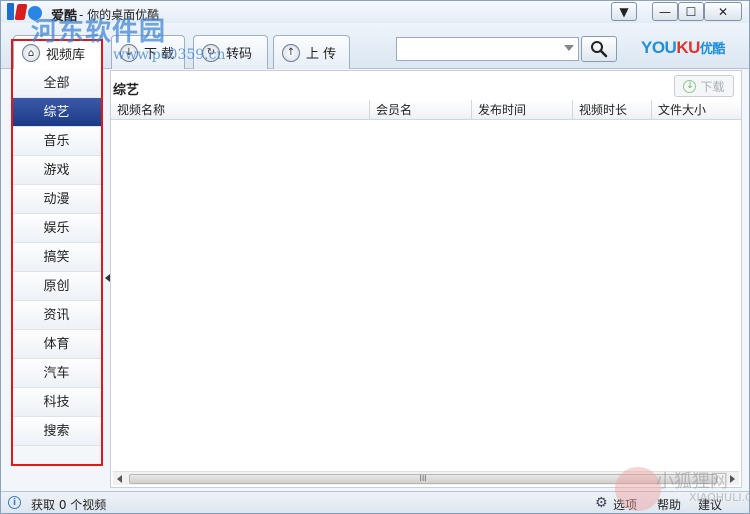 This screenshot has height=514, width=750. I want to click on fox-watermark-sub: XIAOHULI.CN, so click(719, 497).